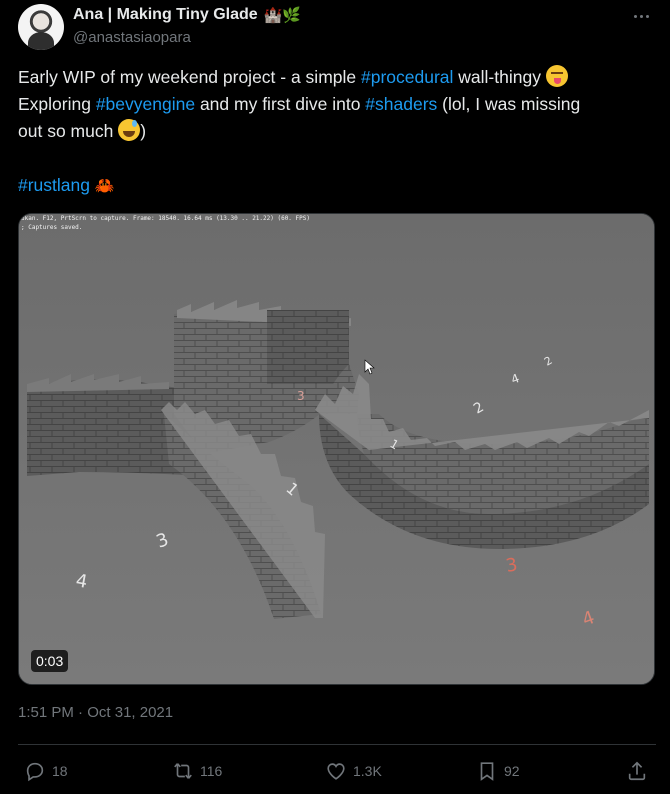  What do you see at coordinates (487, 771) in the screenshot?
I see `bookmark-icon` at bounding box center [487, 771].